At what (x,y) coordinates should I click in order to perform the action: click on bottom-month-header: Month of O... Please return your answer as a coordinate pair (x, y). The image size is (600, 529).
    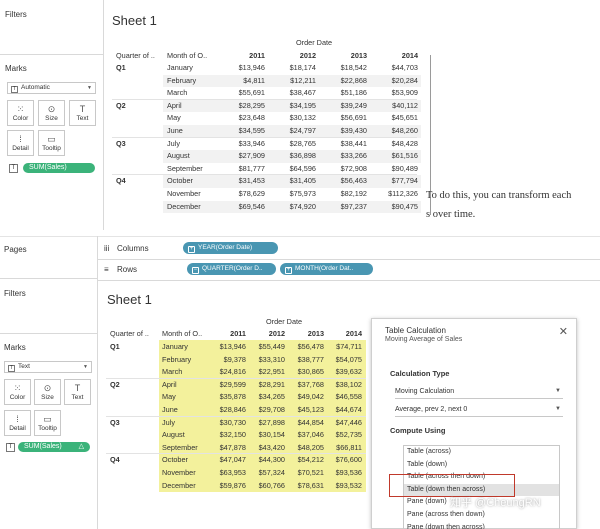
    Looking at the image, I should click on (182, 333).